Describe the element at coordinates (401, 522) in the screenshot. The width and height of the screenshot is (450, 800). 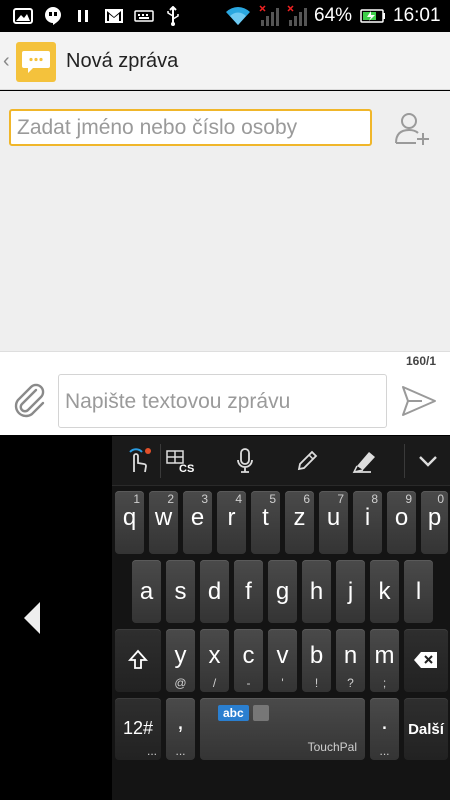
I see `key-o: 9o` at that location.